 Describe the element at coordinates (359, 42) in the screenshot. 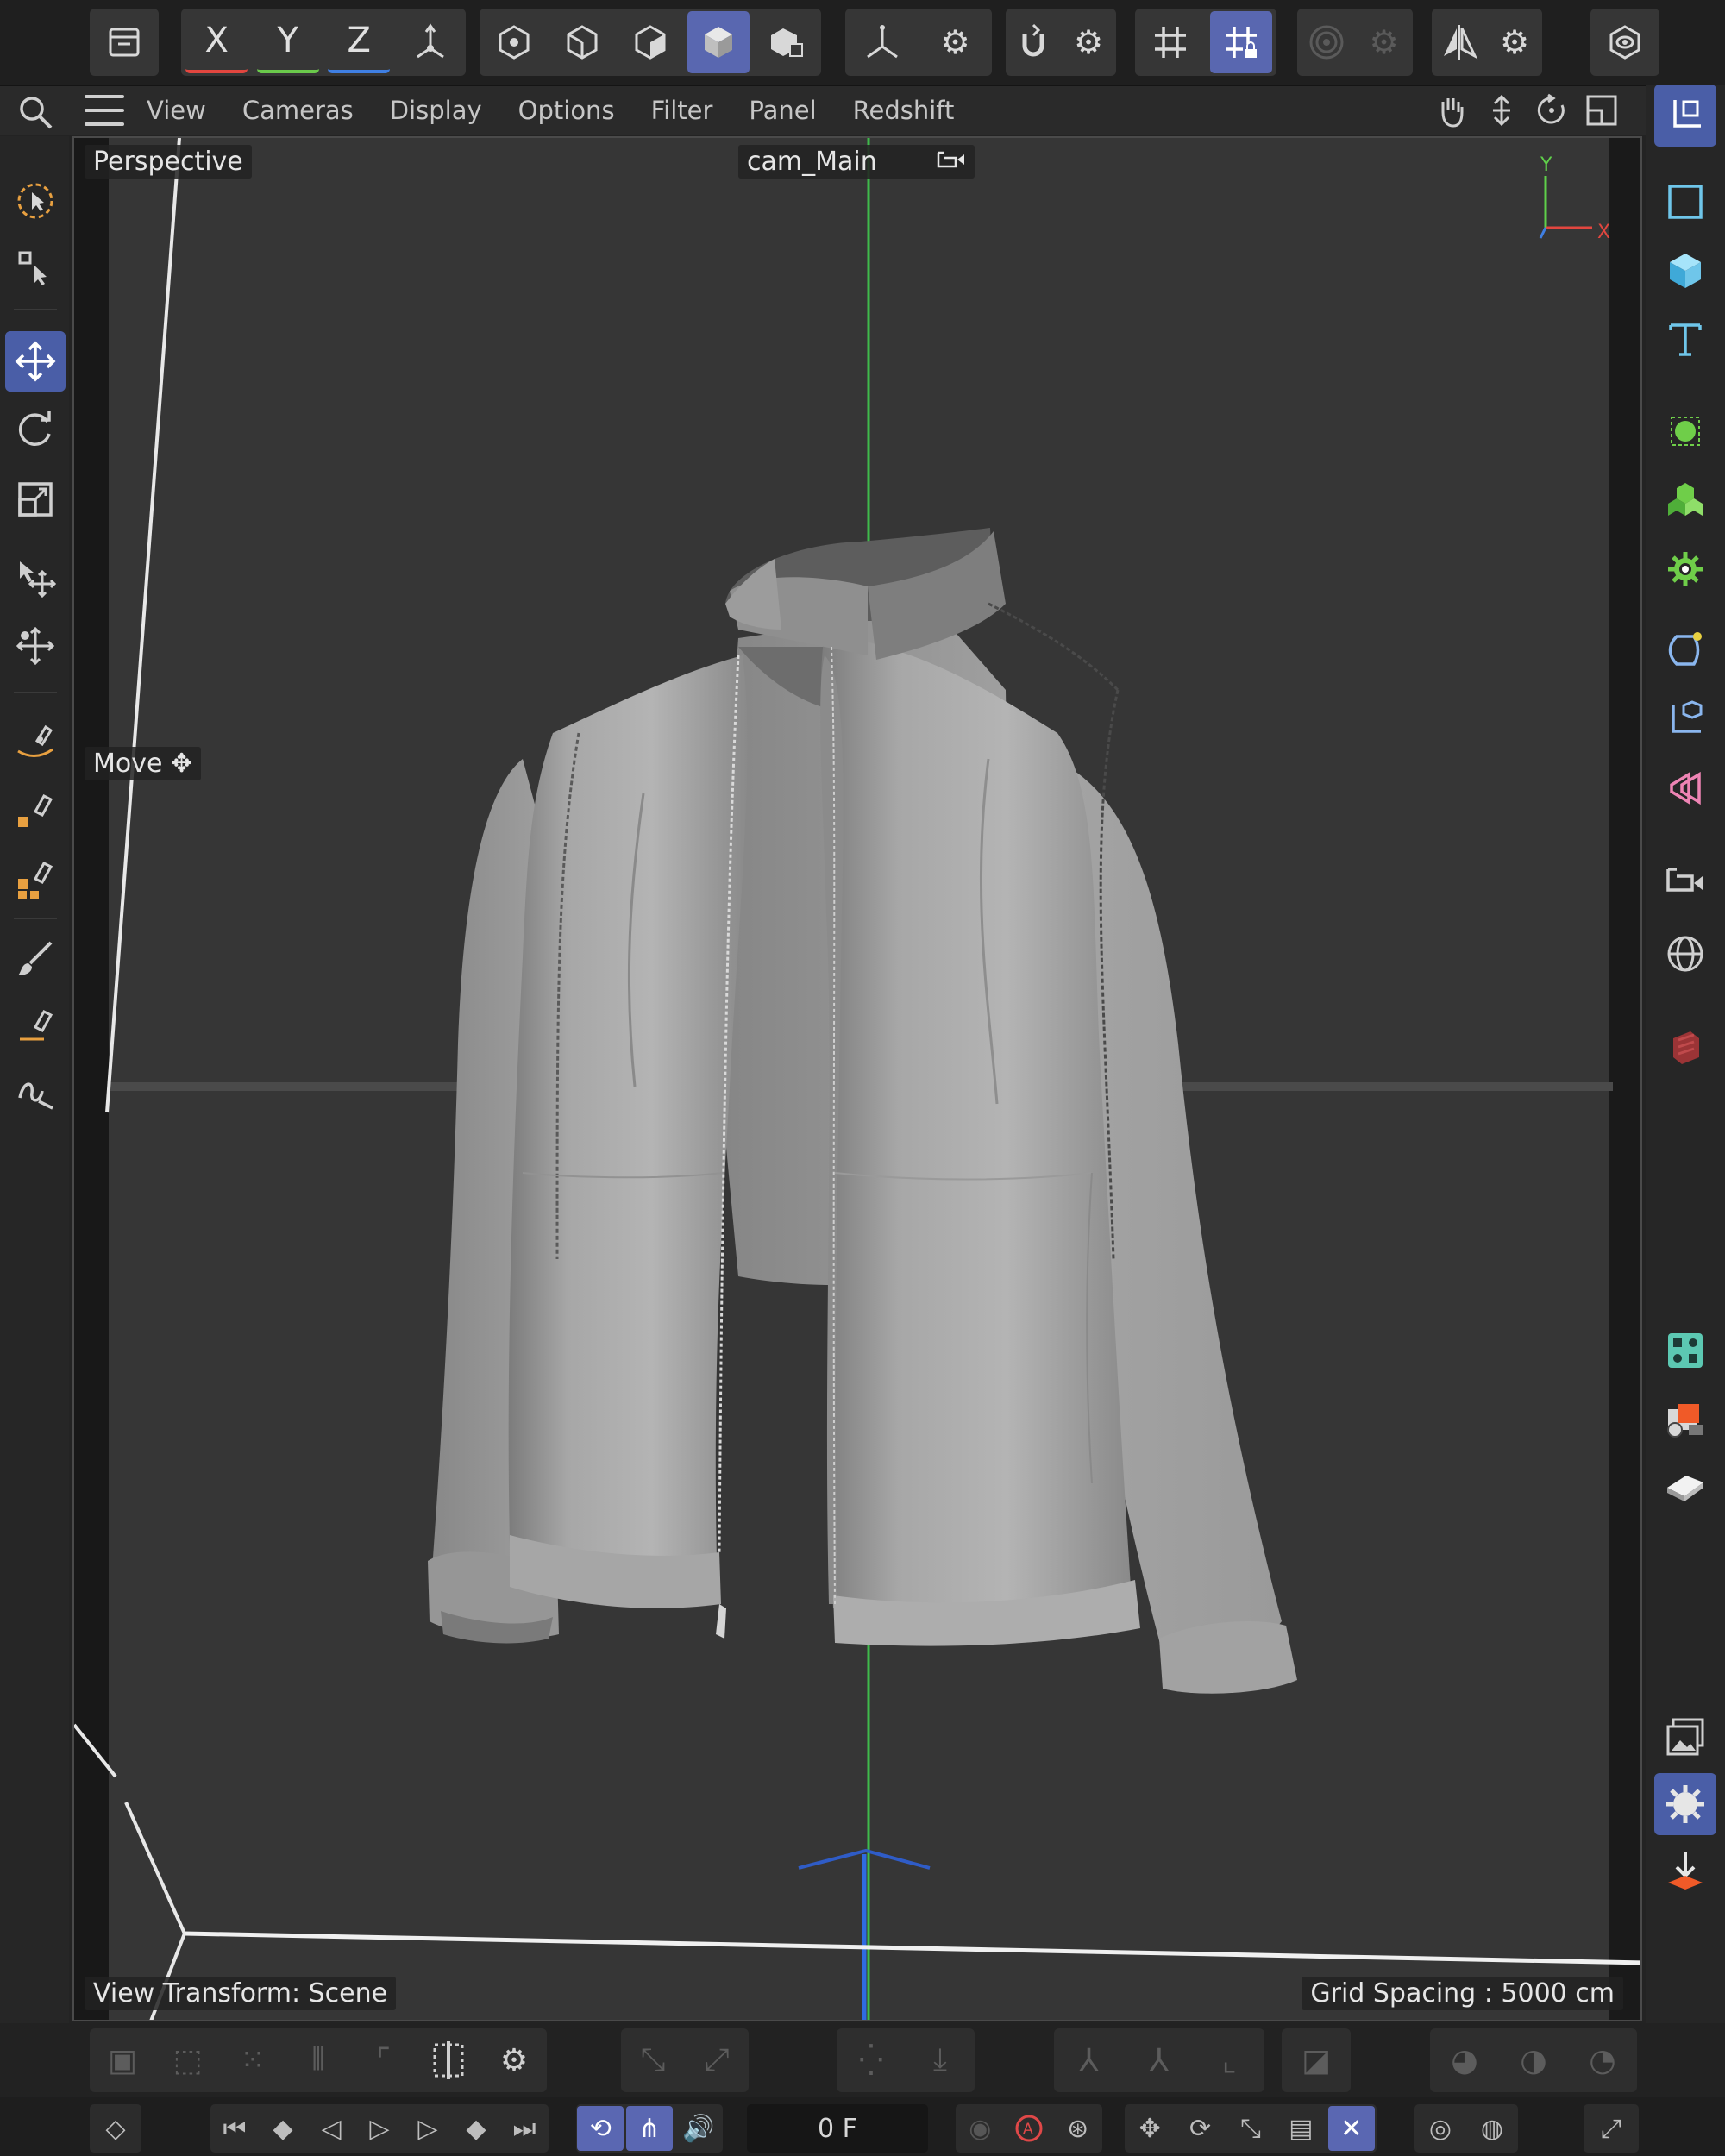

I see `axis-z-lock-button: Z` at that location.